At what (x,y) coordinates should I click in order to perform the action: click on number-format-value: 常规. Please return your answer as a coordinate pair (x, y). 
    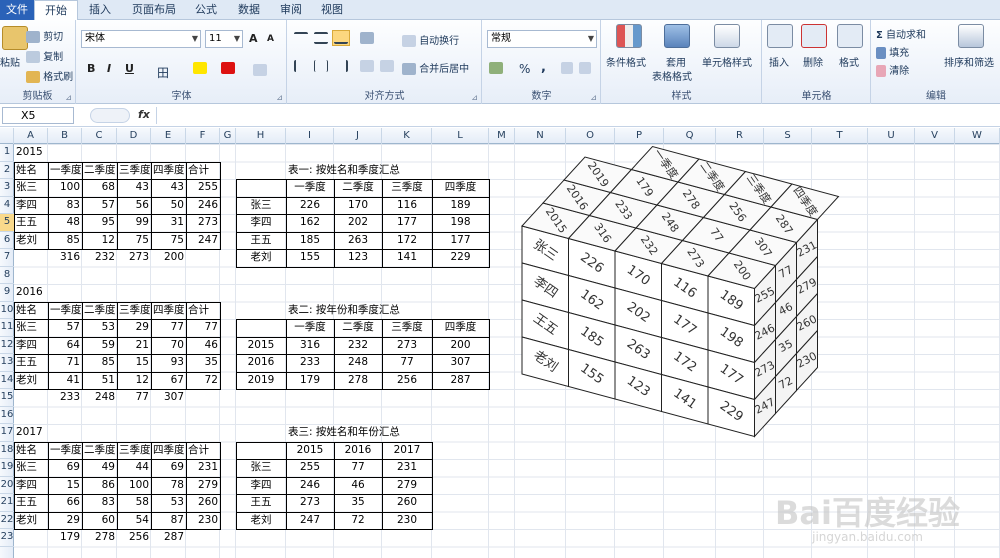
    Looking at the image, I should click on (501, 38).